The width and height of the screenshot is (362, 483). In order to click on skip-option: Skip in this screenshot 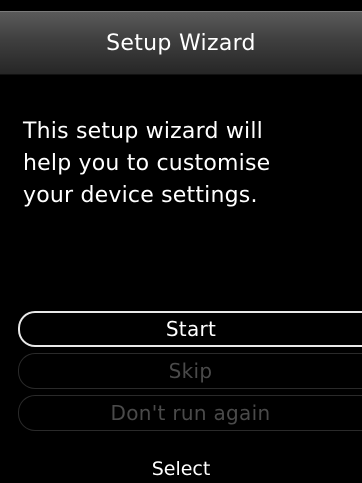, I will do `click(190, 371)`.